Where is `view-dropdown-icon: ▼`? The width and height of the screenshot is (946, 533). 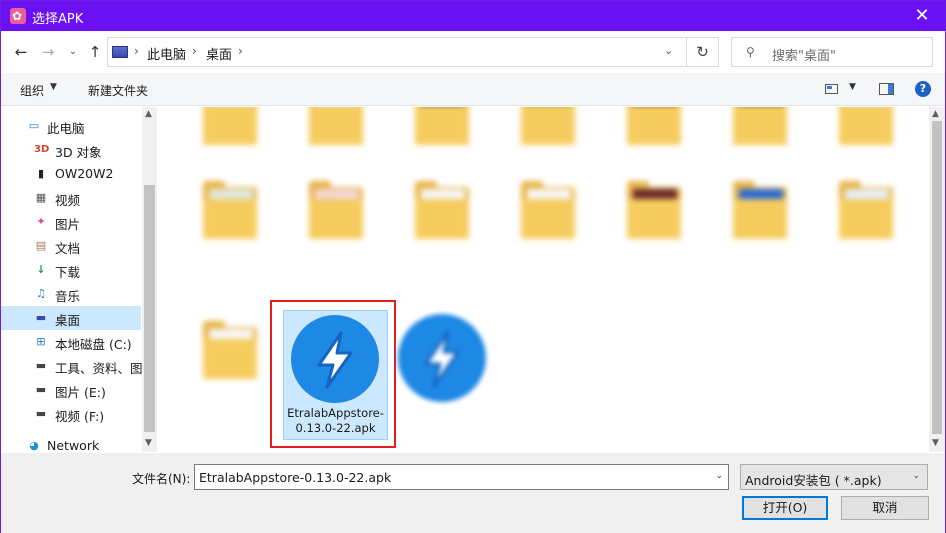 view-dropdown-icon: ▼ is located at coordinates (852, 87).